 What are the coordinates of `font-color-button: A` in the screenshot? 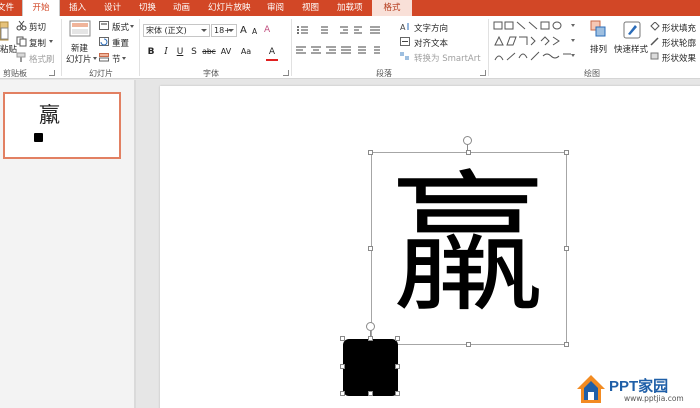 It's located at (272, 52).